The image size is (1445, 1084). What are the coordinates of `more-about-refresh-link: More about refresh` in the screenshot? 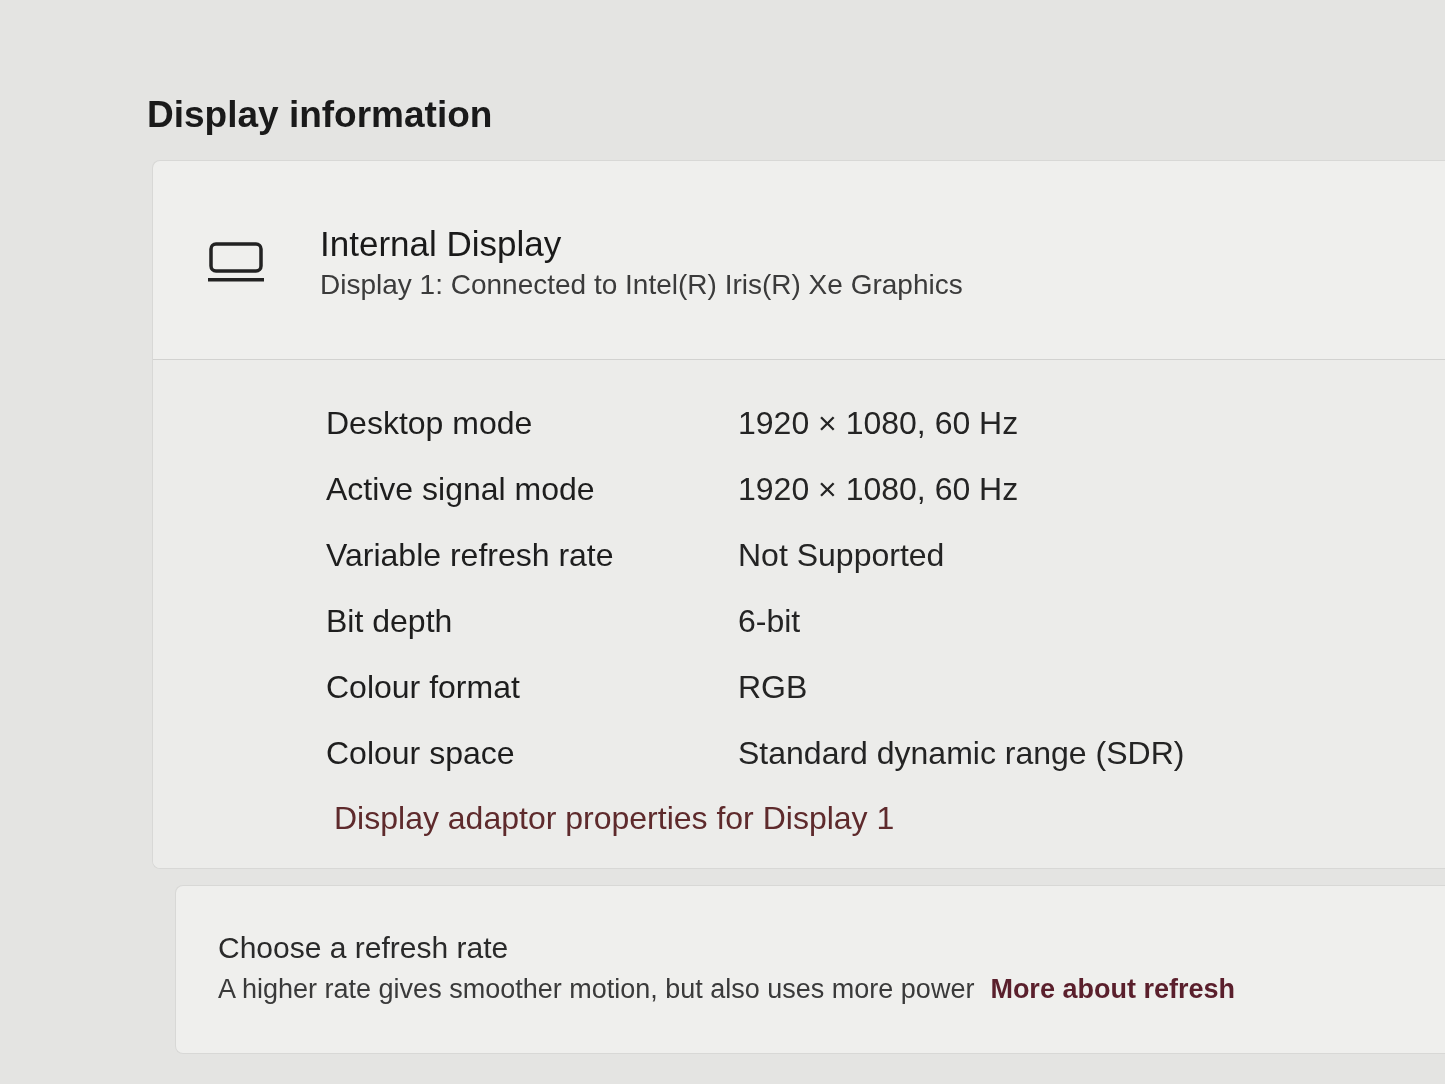 It's located at (1112, 989).